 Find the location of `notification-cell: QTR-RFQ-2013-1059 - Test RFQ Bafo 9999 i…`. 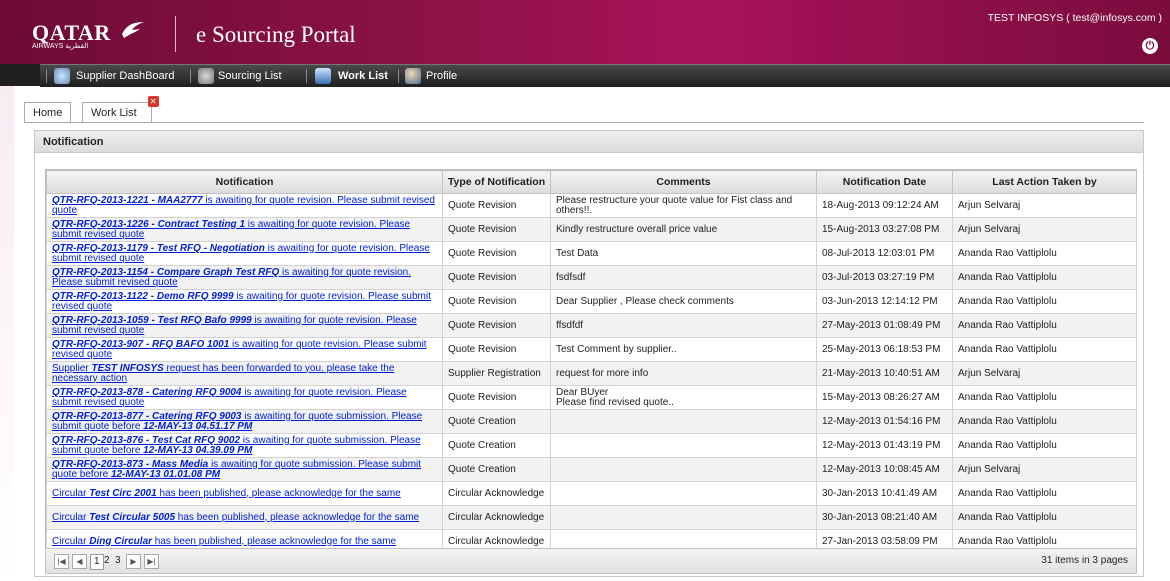

notification-cell: QTR-RFQ-2013-1059 - Test RFQ Bafo 9999 i… is located at coordinates (244, 325).